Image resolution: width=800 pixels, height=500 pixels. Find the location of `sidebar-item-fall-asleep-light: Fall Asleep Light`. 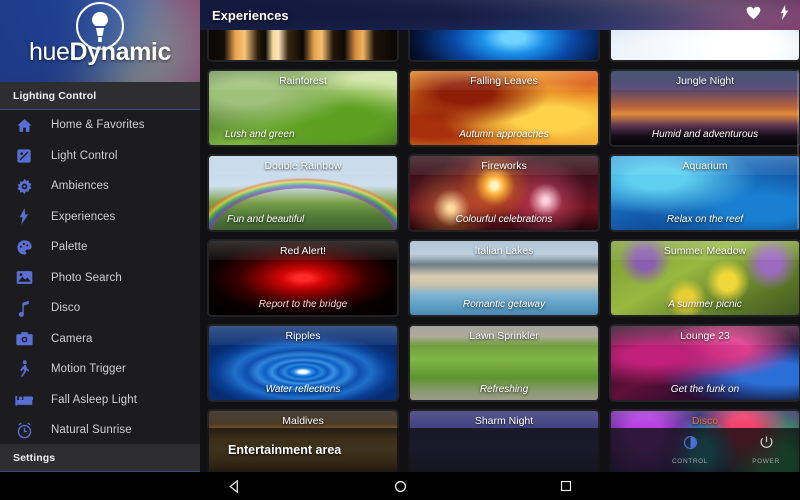

sidebar-item-fall-asleep-light: Fall Asleep Light is located at coordinates (100, 400).